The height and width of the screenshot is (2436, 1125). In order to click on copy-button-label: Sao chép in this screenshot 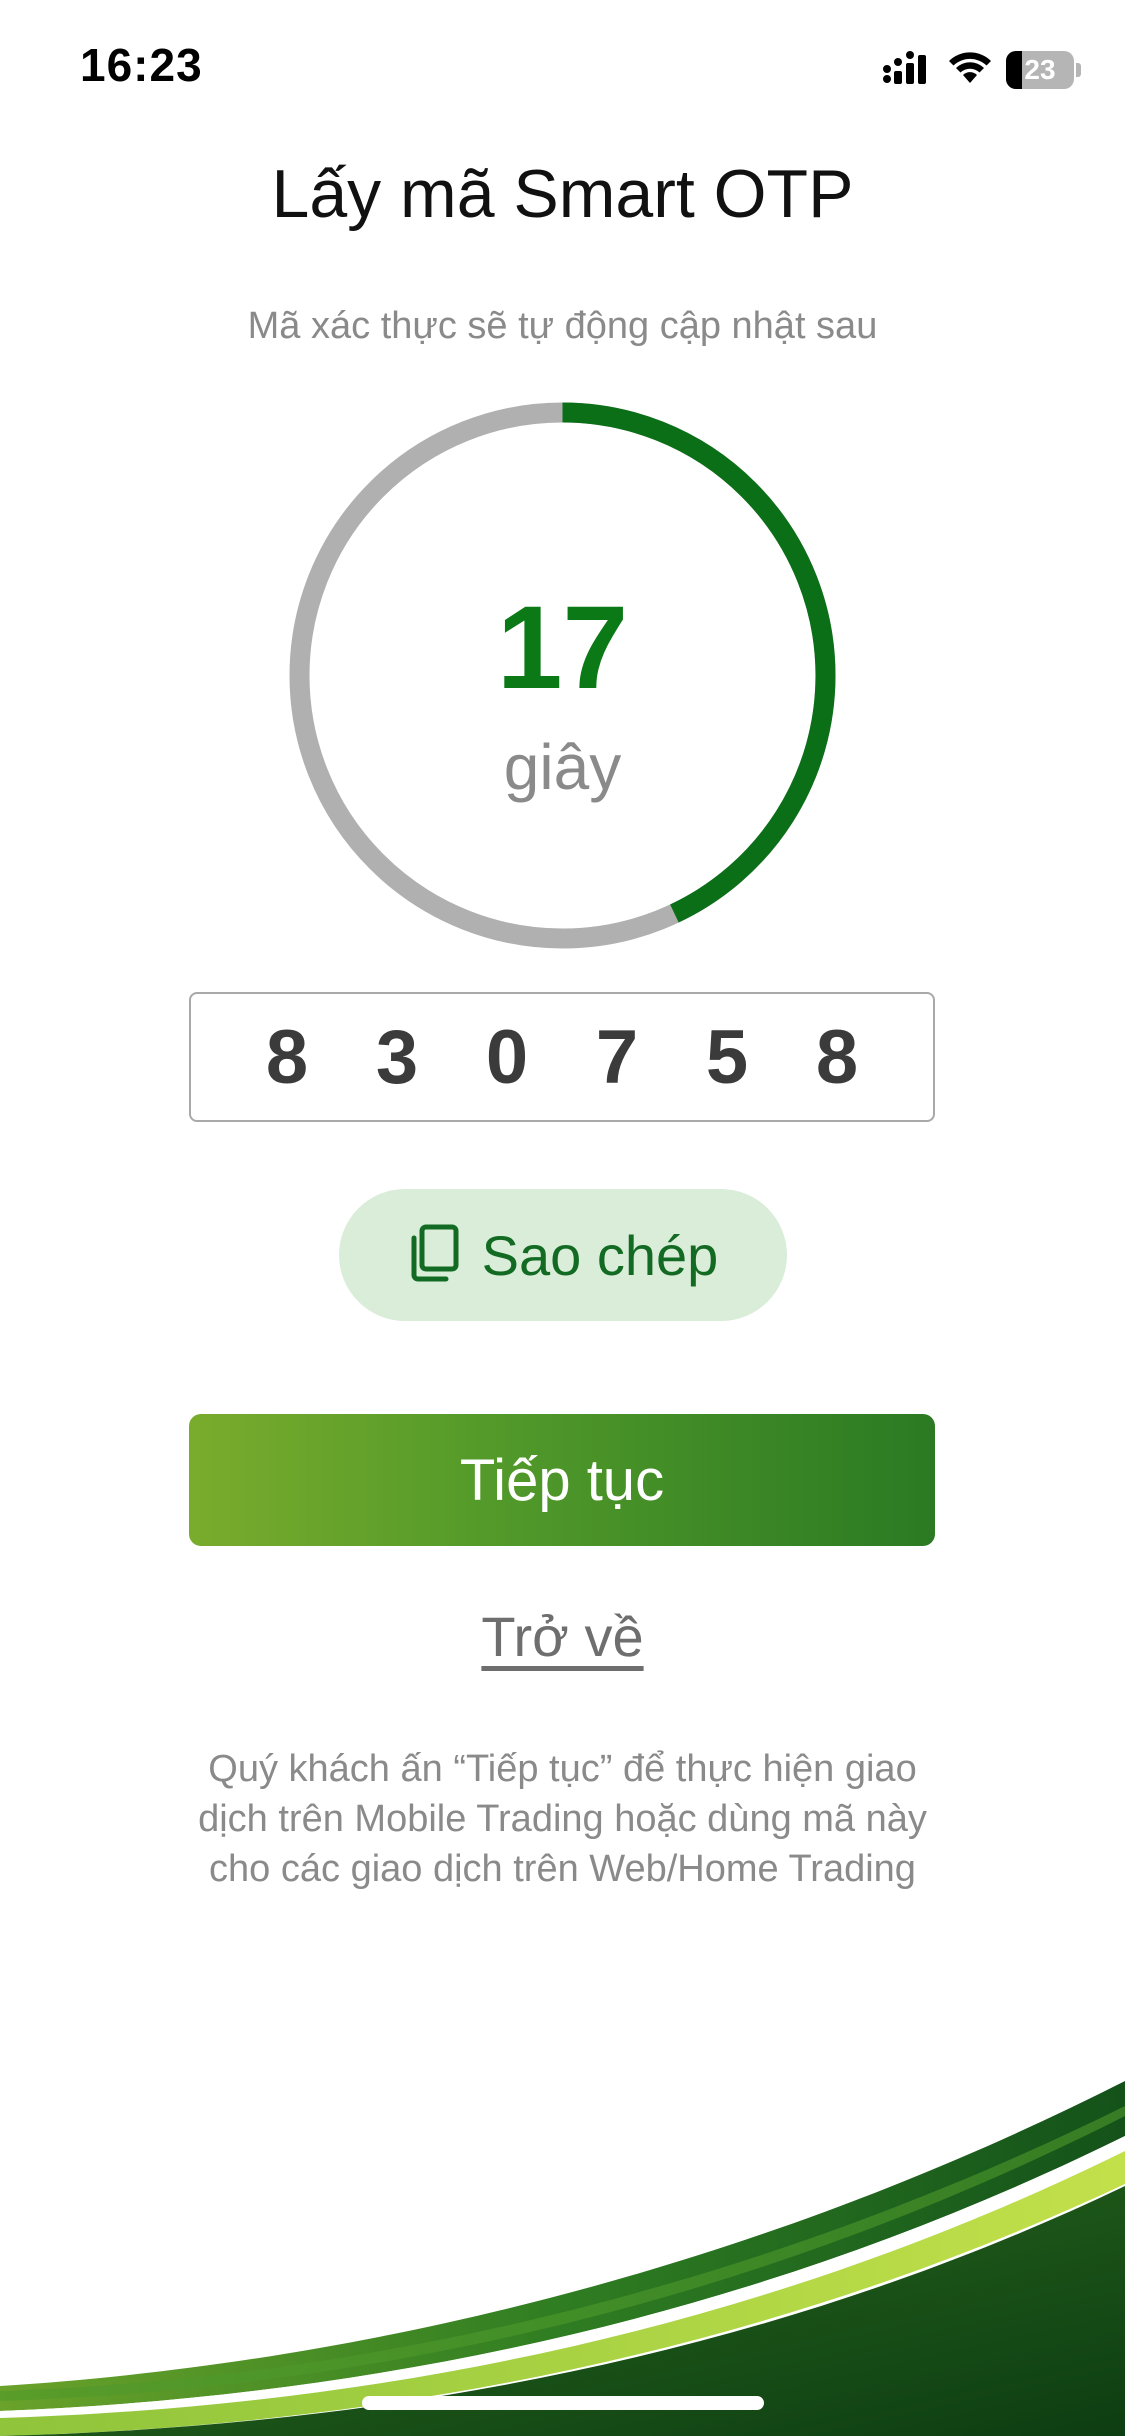, I will do `click(600, 1255)`.